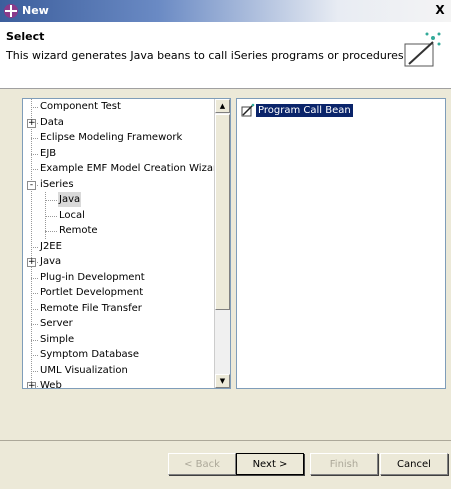  What do you see at coordinates (225, 11) in the screenshot?
I see `title-bar: New X` at bounding box center [225, 11].